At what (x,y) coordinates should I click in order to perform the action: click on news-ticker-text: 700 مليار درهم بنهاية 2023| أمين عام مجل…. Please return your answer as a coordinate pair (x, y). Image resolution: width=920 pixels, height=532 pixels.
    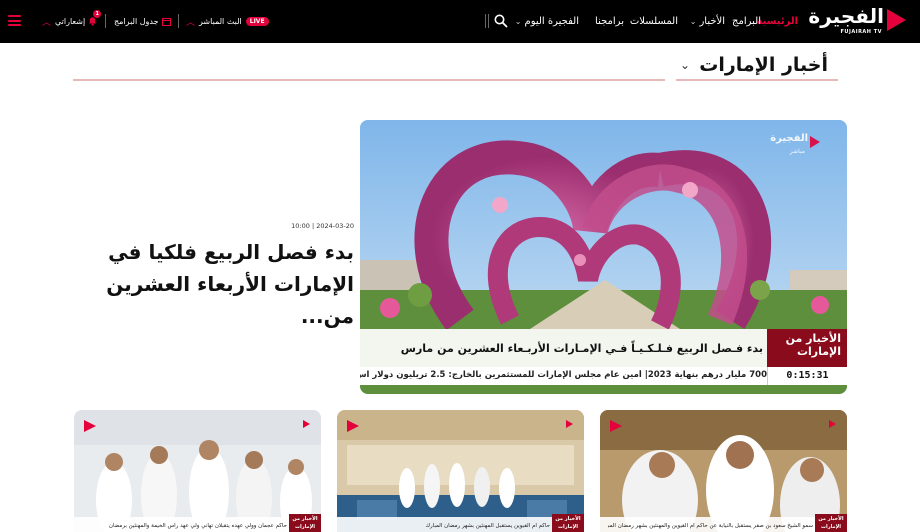
    Looking at the image, I should click on (563, 375).